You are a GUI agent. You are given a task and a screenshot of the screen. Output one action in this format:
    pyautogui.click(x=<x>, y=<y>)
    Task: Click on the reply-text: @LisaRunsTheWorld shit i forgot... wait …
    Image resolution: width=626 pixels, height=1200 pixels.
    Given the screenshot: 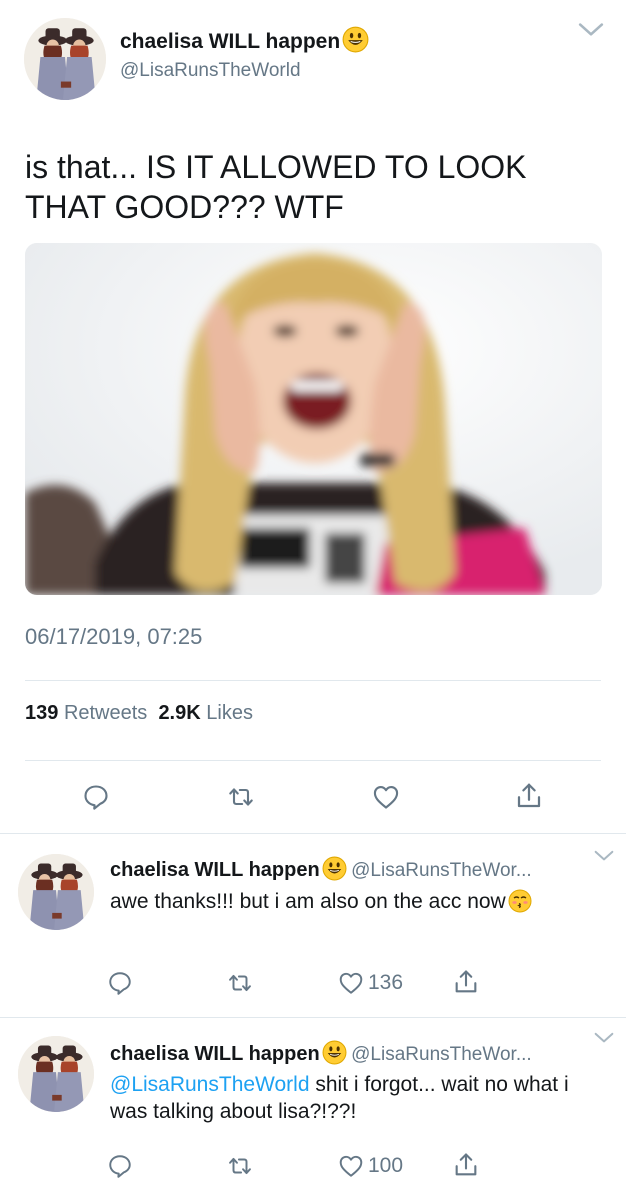 What is the action you would take?
    pyautogui.click(x=355, y=1098)
    